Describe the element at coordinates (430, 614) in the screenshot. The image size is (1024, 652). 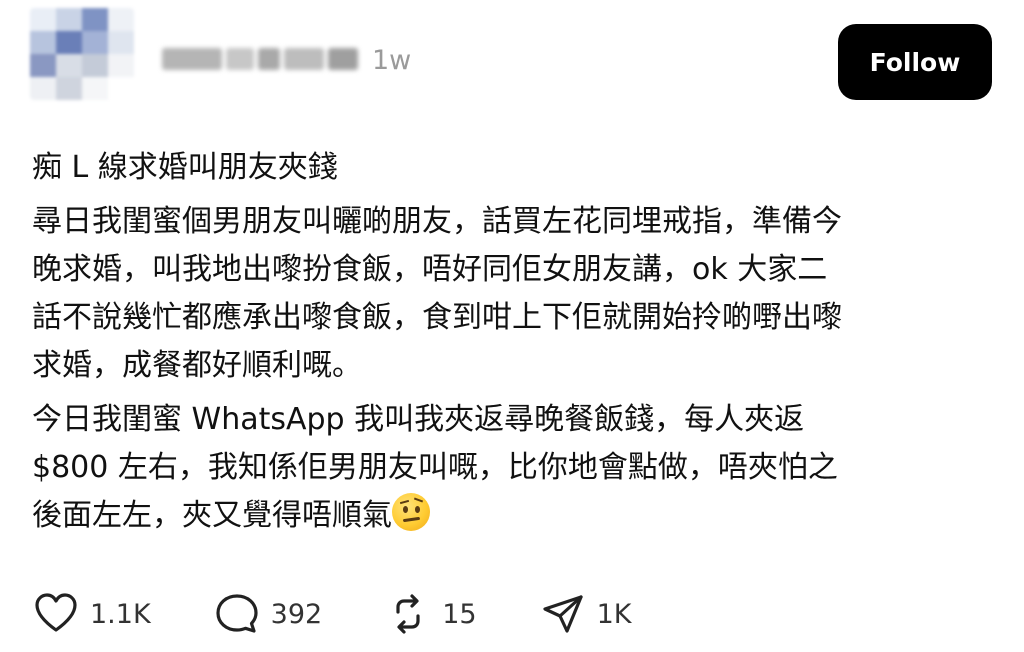
I see `repost-button: 15` at that location.